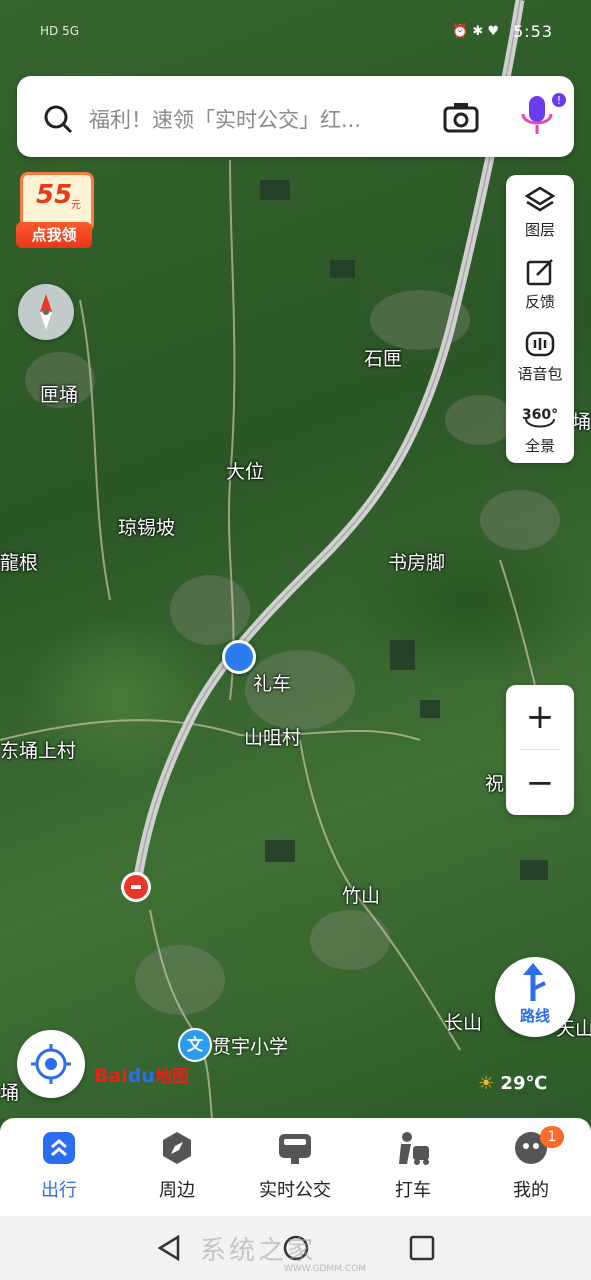 This screenshot has width=591, height=1280. Describe the element at coordinates (540, 783) in the screenshot. I see `zoom-out-button: −` at that location.